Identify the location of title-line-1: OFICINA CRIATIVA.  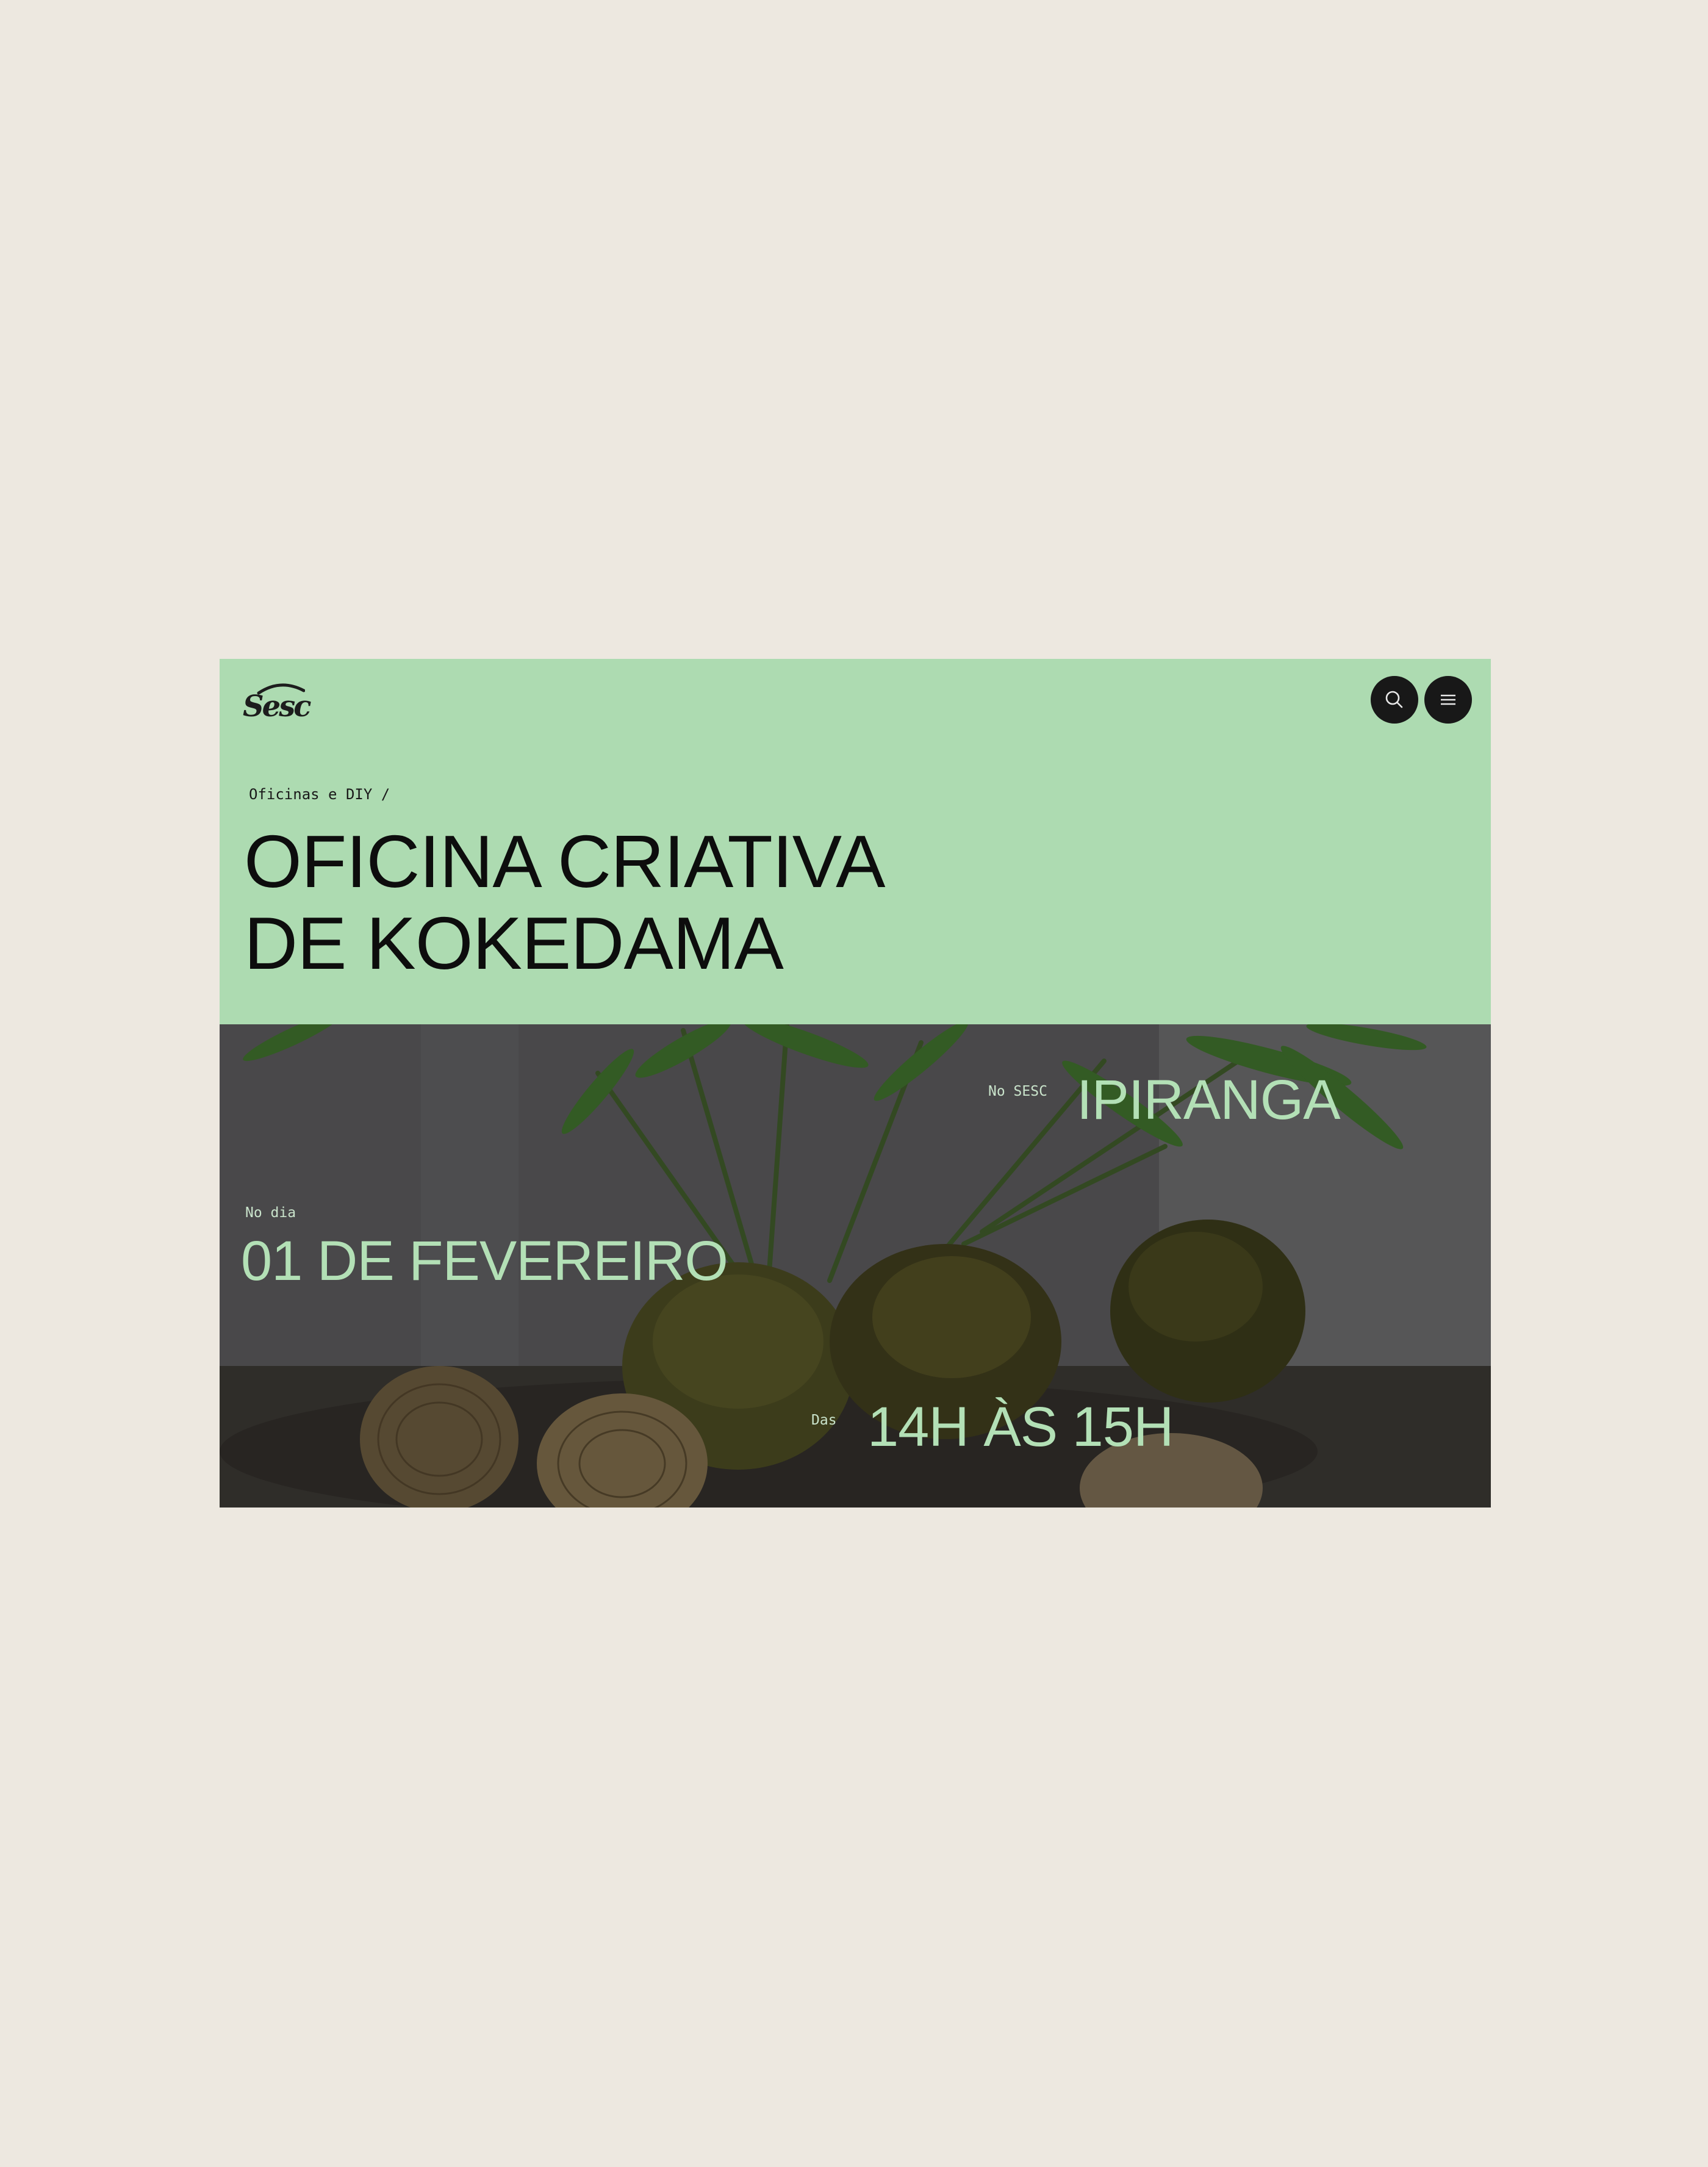
(565, 861).